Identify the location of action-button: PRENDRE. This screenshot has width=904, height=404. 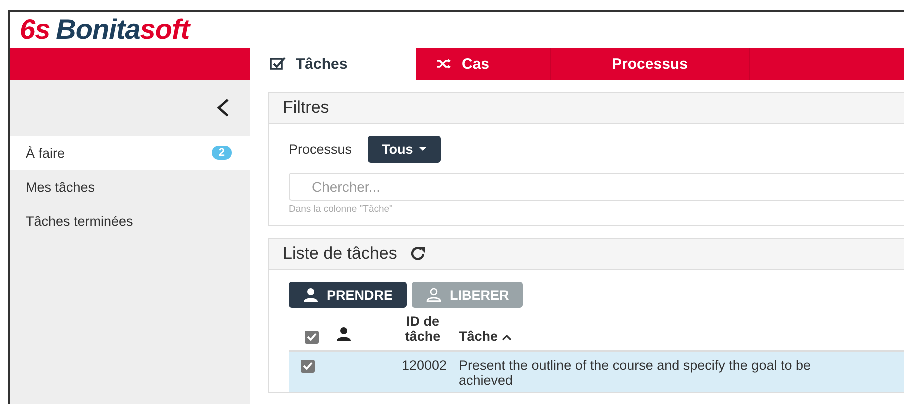
(348, 295).